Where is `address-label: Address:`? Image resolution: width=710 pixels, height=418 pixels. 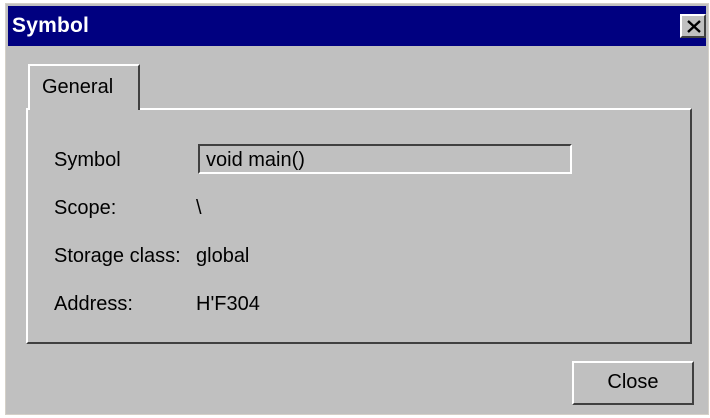
address-label: Address: is located at coordinates (93, 304).